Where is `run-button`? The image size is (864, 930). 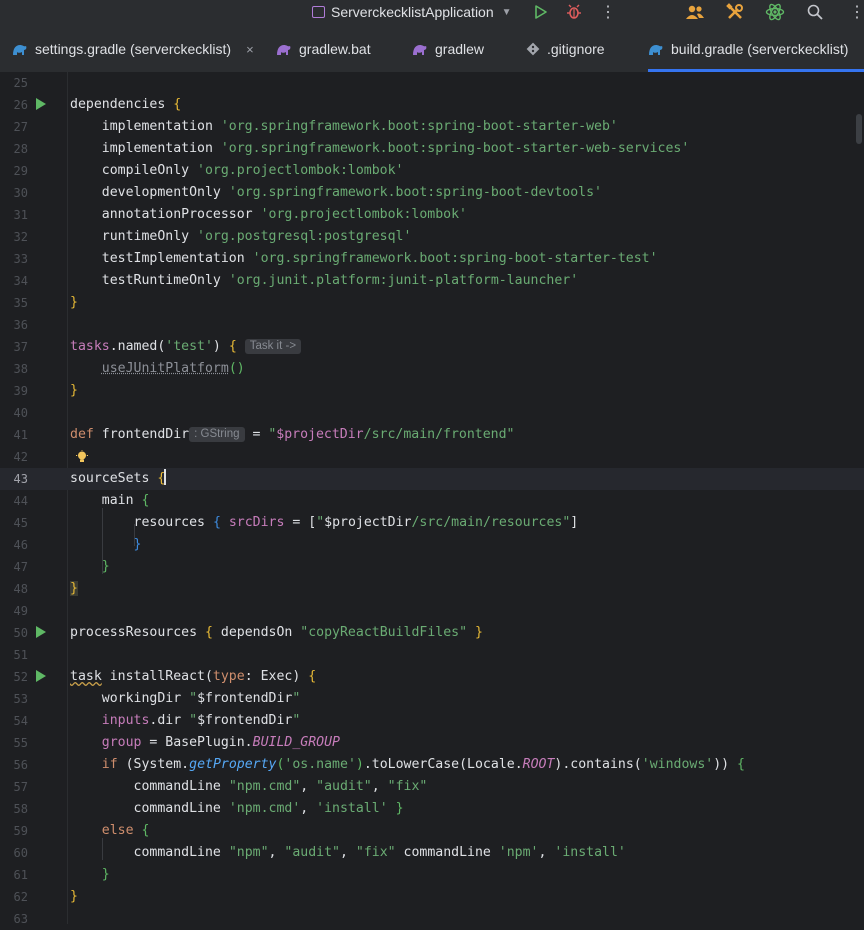
run-button is located at coordinates (541, 12).